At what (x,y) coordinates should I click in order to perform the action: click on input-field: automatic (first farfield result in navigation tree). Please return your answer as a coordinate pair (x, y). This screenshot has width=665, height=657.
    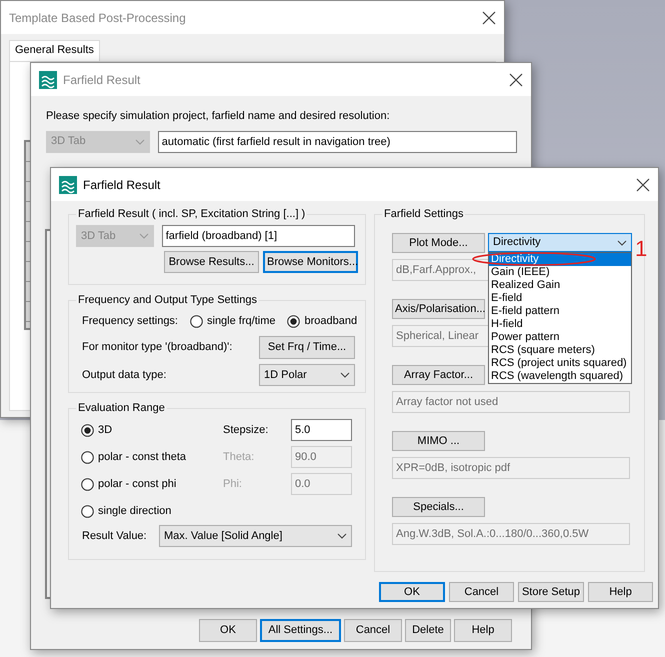
    Looking at the image, I should click on (337, 141).